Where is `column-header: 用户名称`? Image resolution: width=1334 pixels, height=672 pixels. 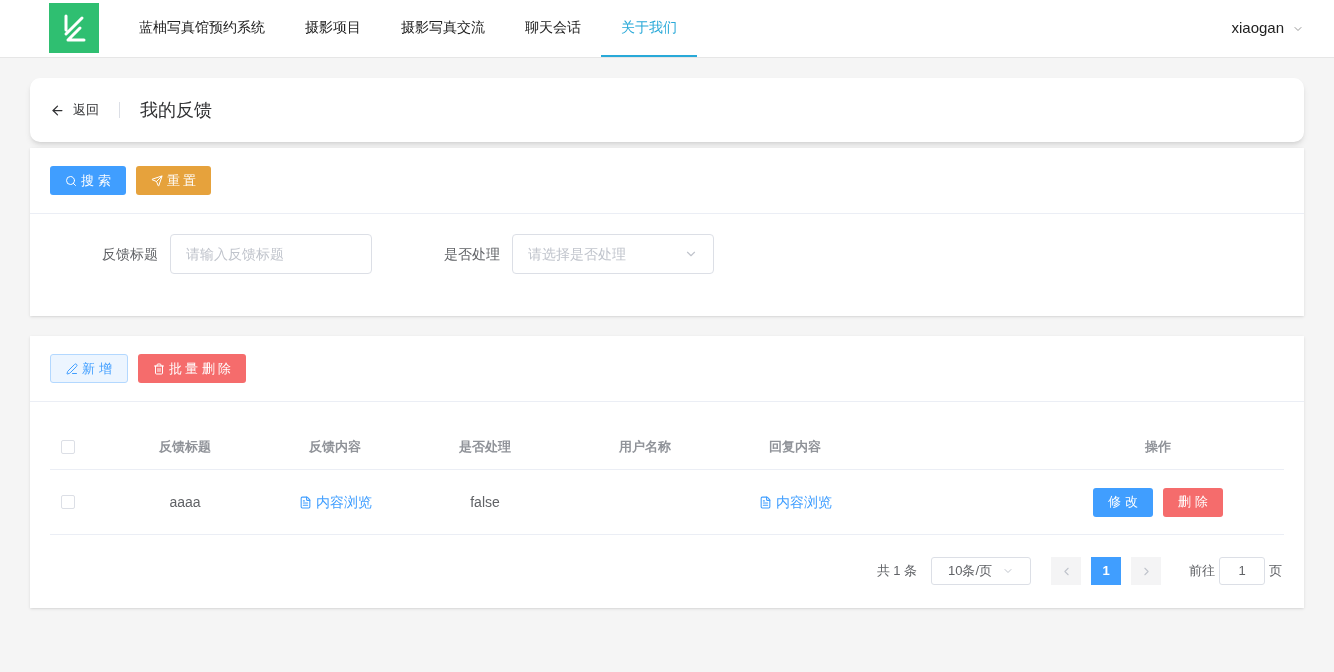
column-header: 用户名称 is located at coordinates (645, 446).